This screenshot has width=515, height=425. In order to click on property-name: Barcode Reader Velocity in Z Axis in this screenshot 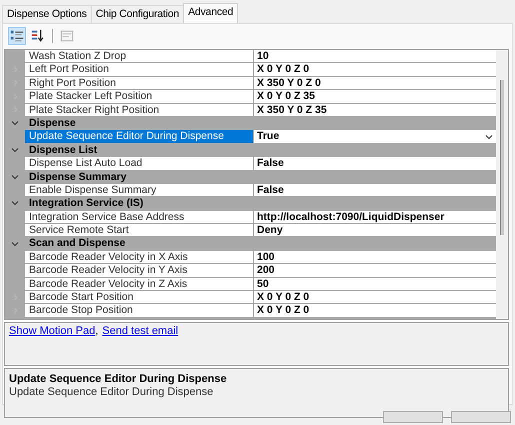, I will do `click(139, 284)`.